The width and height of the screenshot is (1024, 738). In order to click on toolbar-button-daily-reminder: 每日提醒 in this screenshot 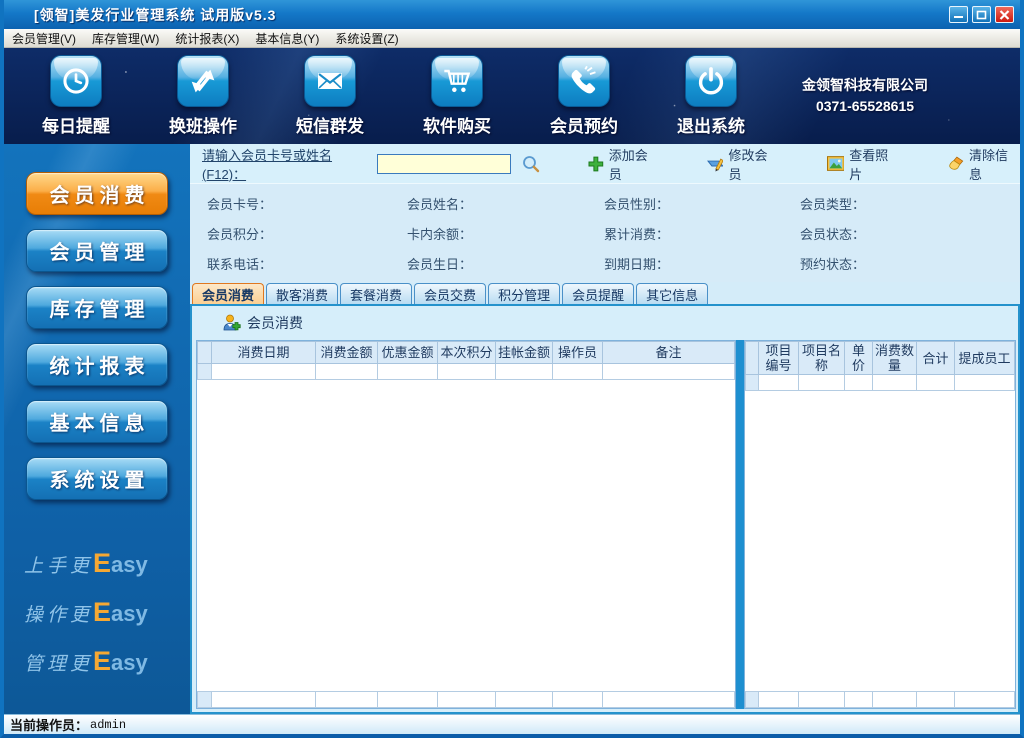, I will do `click(76, 96)`.